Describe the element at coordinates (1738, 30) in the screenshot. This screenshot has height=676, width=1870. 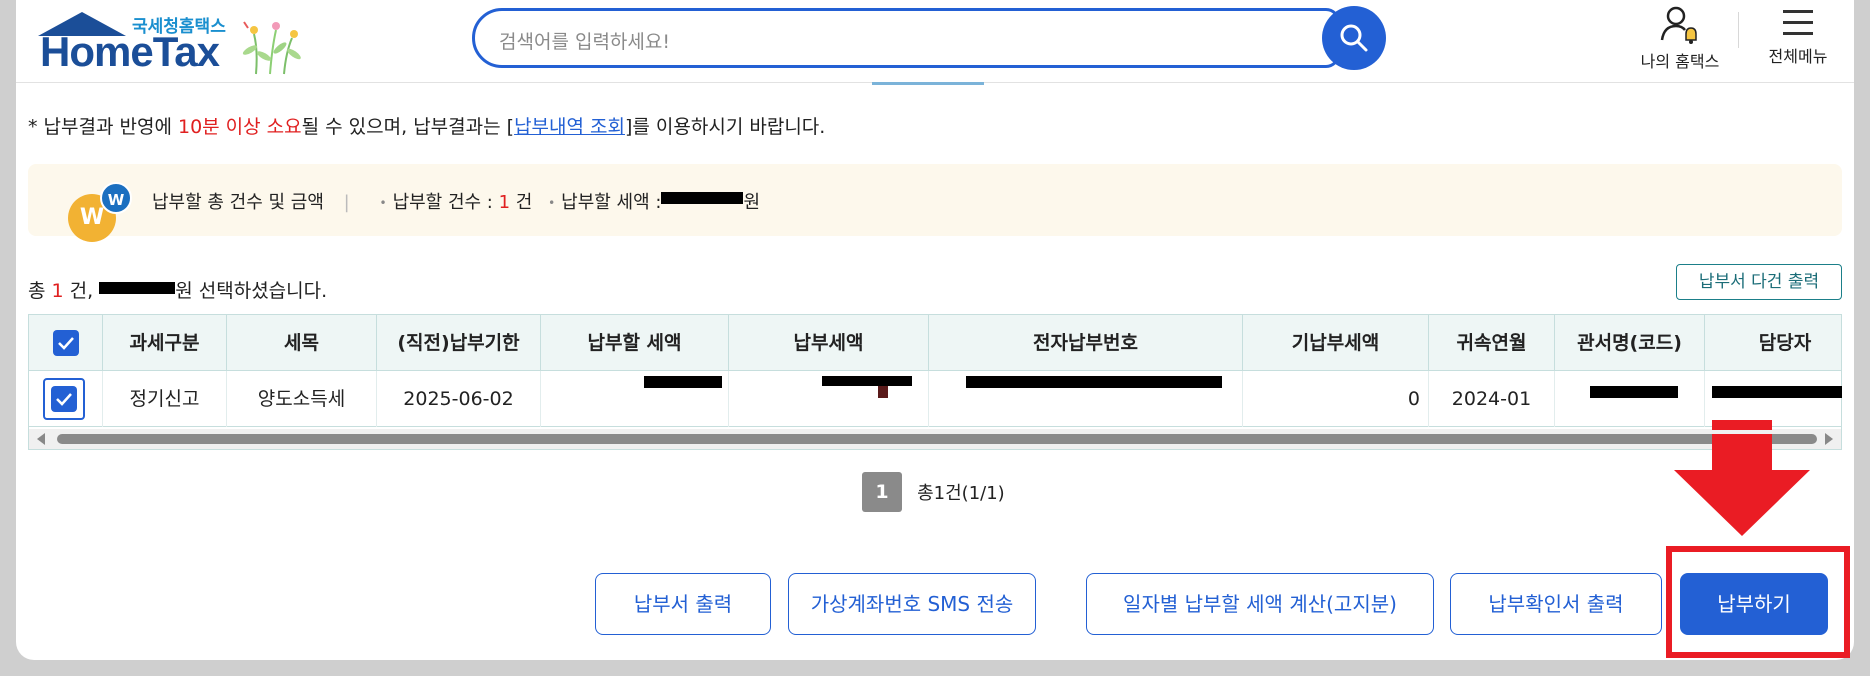
I see `header-divider` at that location.